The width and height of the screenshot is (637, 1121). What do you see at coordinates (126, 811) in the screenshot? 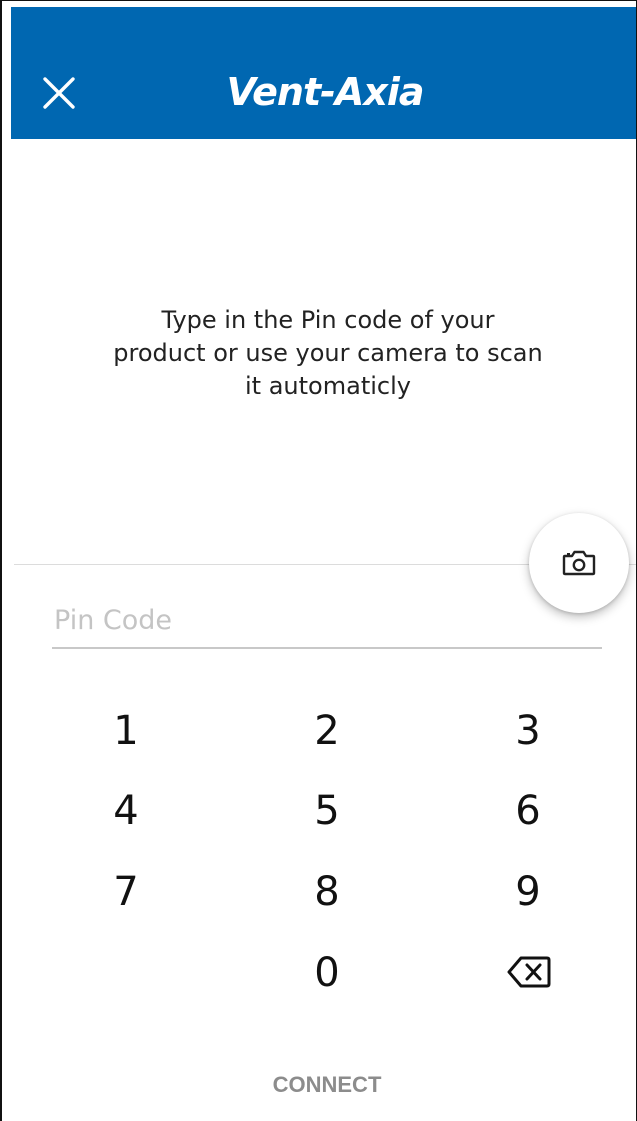
I see `keypad-key-4: 4` at bounding box center [126, 811].